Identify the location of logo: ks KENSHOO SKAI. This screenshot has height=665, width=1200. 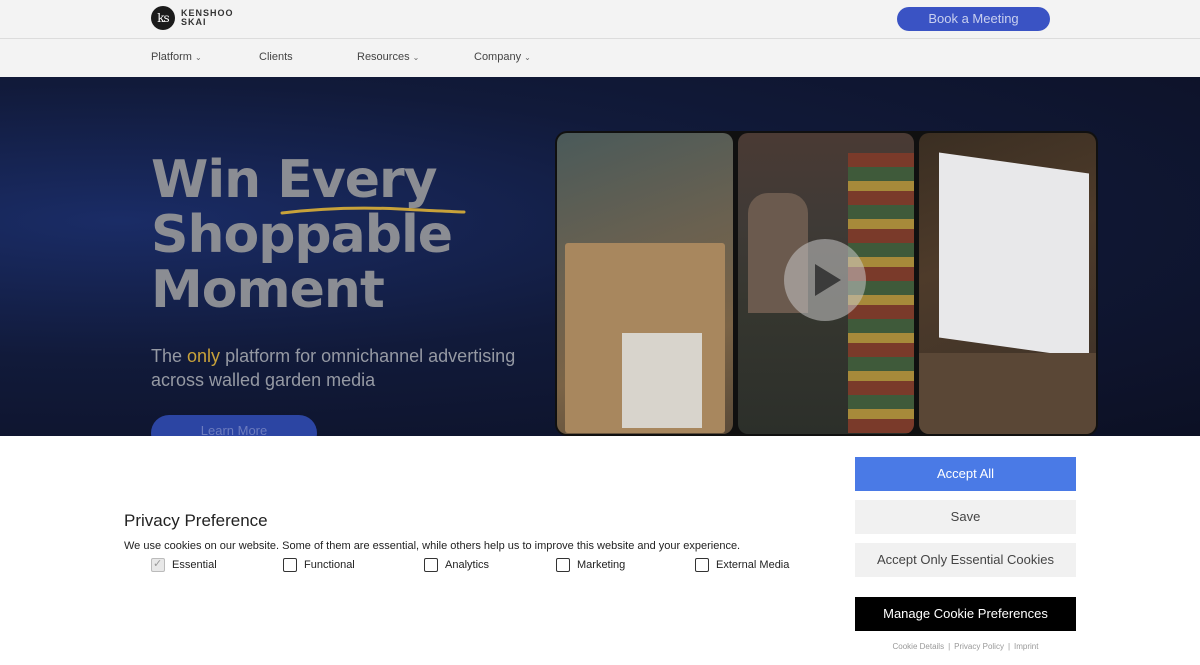
(192, 18).